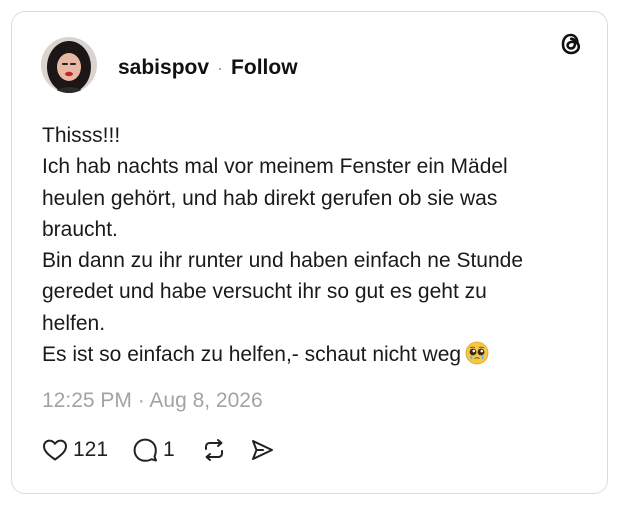 Image resolution: width=620 pixels, height=506 pixels. What do you see at coordinates (74, 323) in the screenshot?
I see `post-text-line: helfen.` at bounding box center [74, 323].